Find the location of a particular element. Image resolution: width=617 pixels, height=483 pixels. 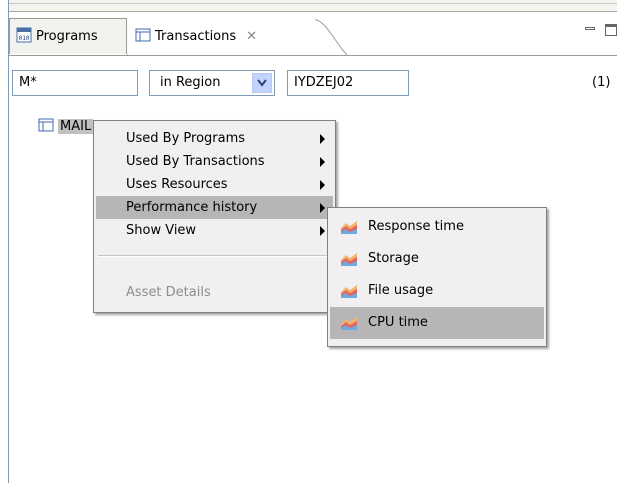

submenu-item-label: File usage is located at coordinates (401, 290).